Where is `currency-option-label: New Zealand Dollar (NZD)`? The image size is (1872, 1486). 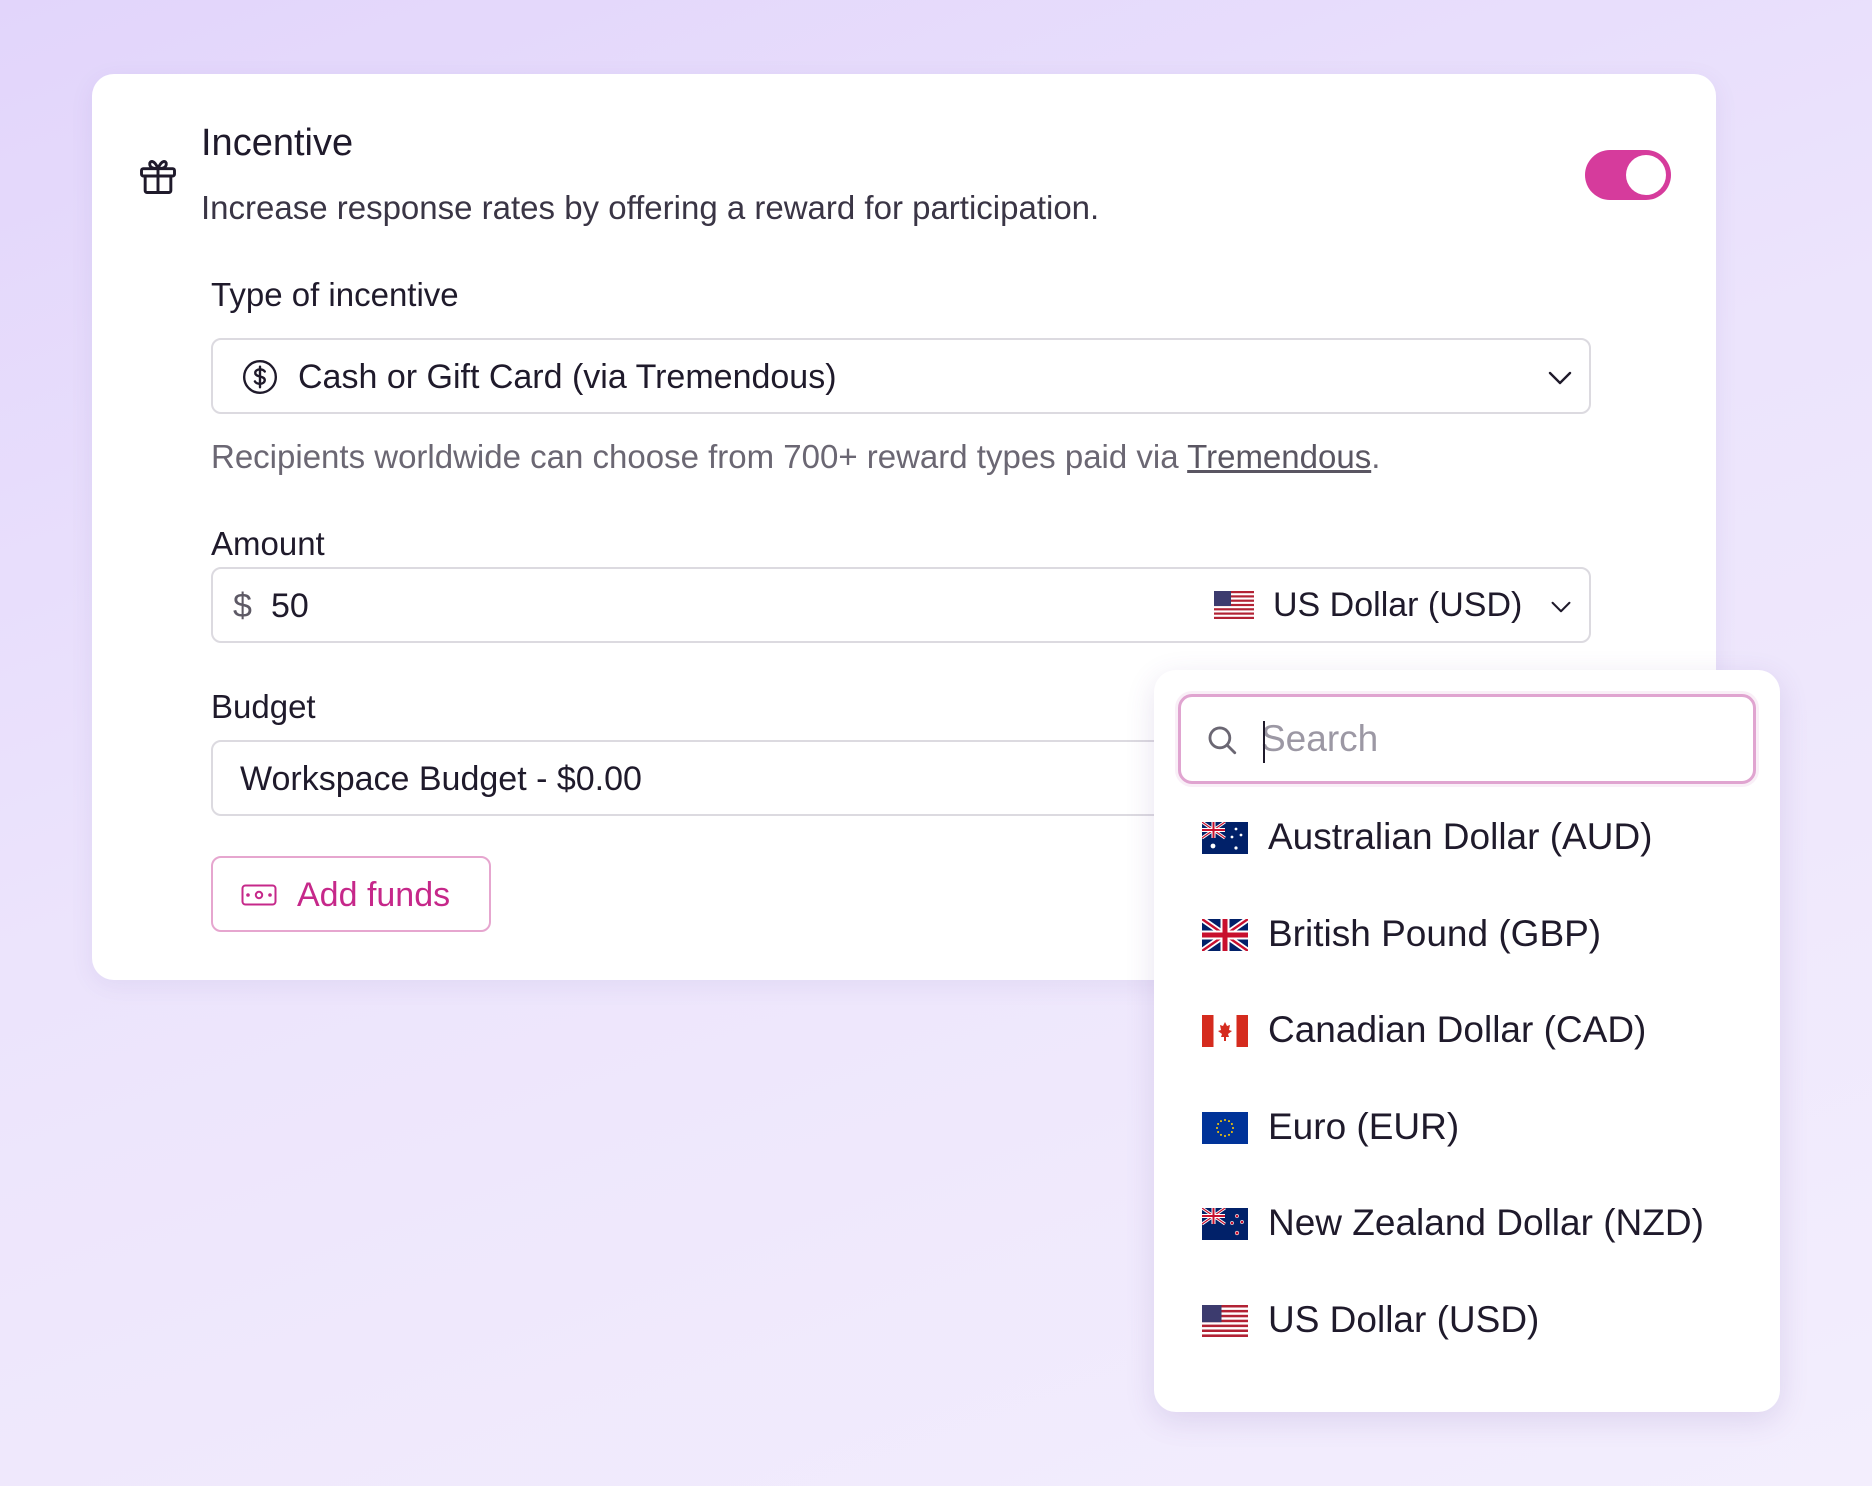 currency-option-label: New Zealand Dollar (NZD) is located at coordinates (1486, 1222).